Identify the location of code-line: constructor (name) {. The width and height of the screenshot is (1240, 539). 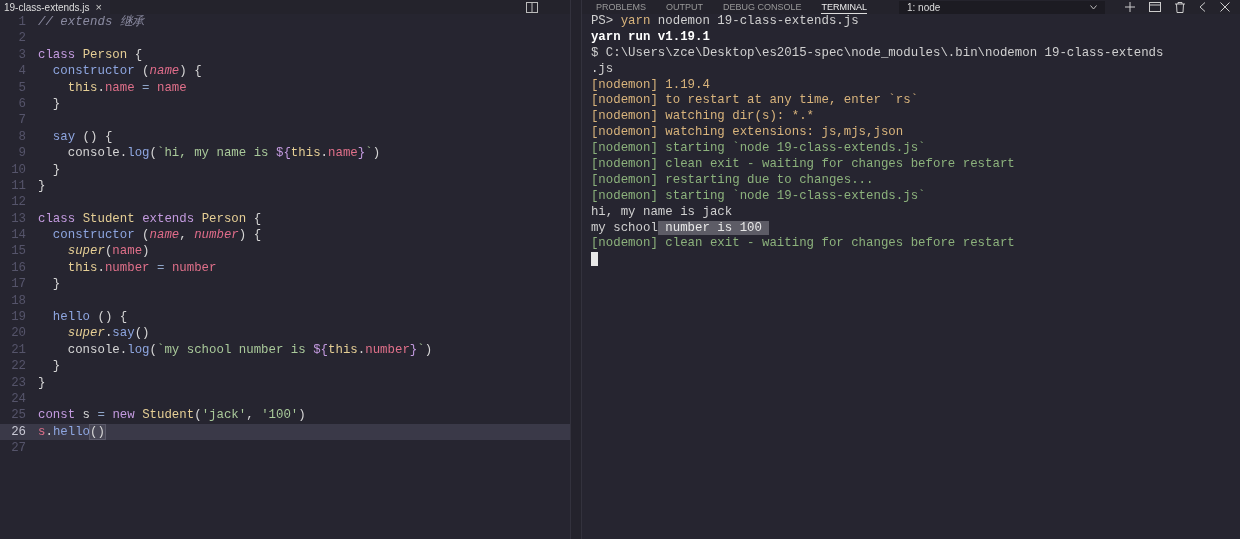
(126, 71).